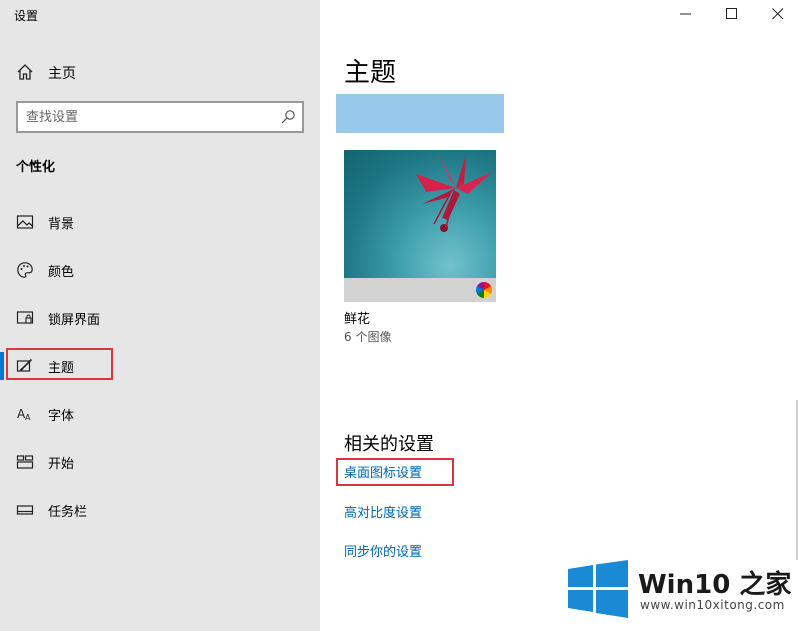 The width and height of the screenshot is (798, 631). I want to click on sidebar-item-label: 锁屏界面, so click(74, 320).